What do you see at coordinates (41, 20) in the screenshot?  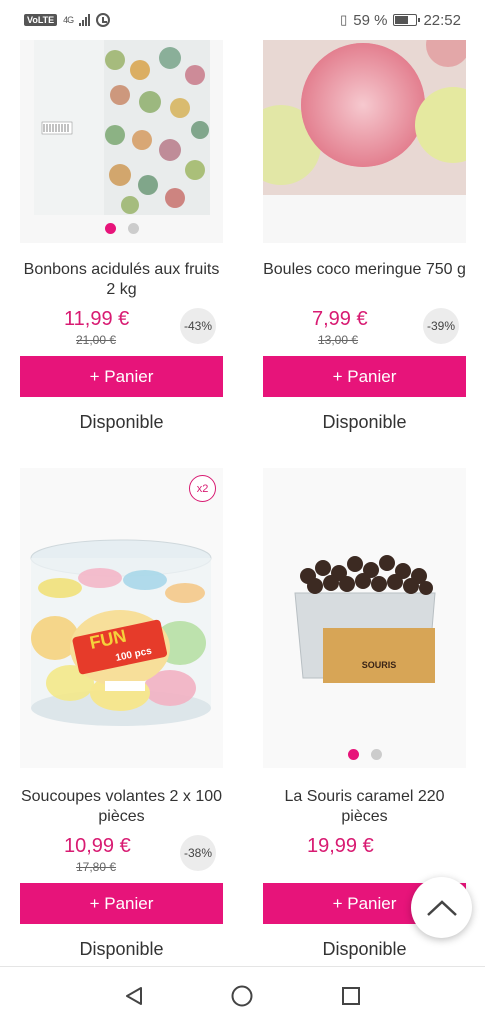 I see `volte-indicator: VoLTE` at bounding box center [41, 20].